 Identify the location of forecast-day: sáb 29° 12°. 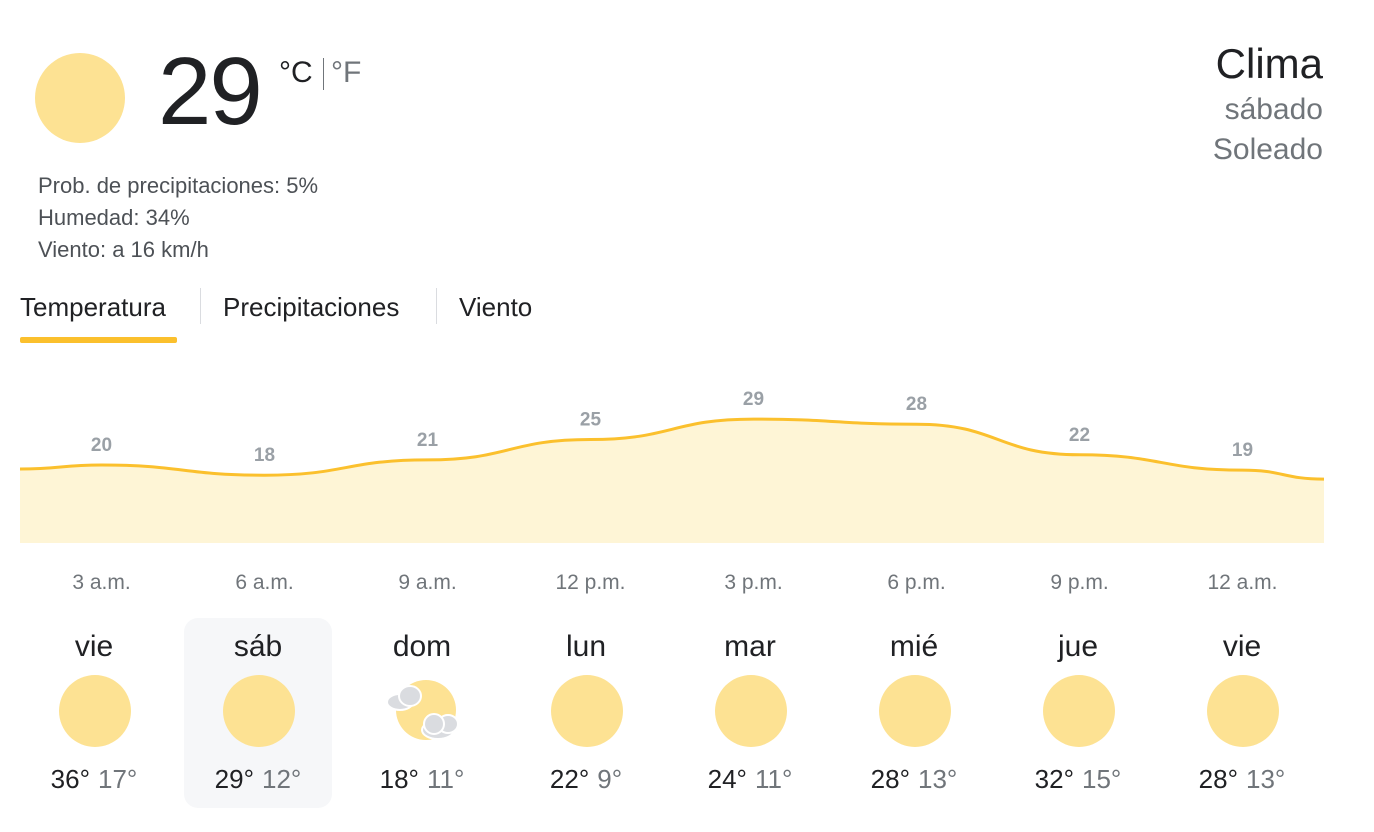
(258, 713).